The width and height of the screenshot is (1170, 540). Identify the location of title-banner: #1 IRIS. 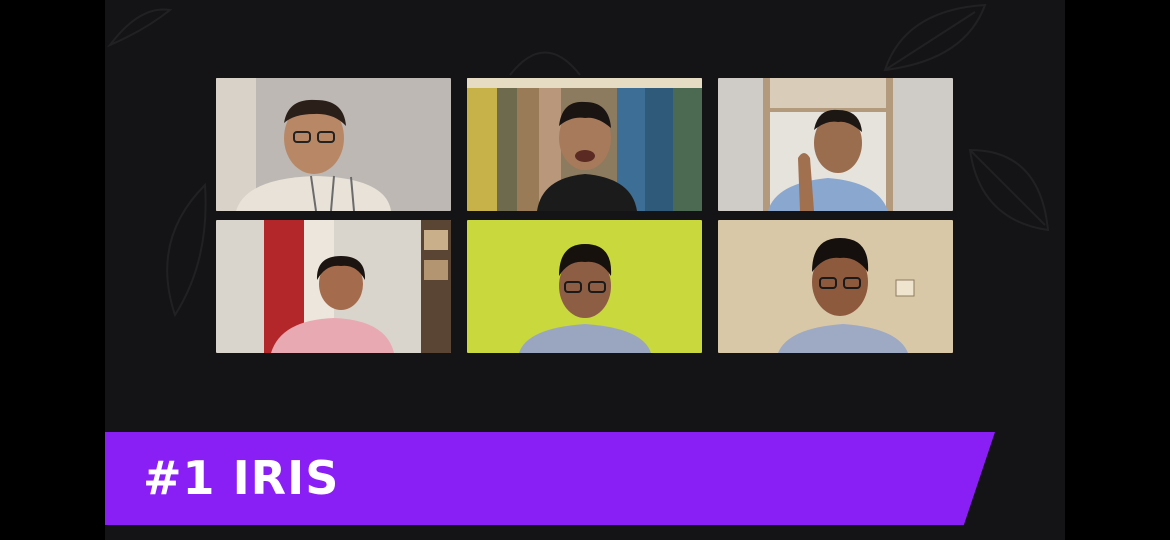
(550, 478).